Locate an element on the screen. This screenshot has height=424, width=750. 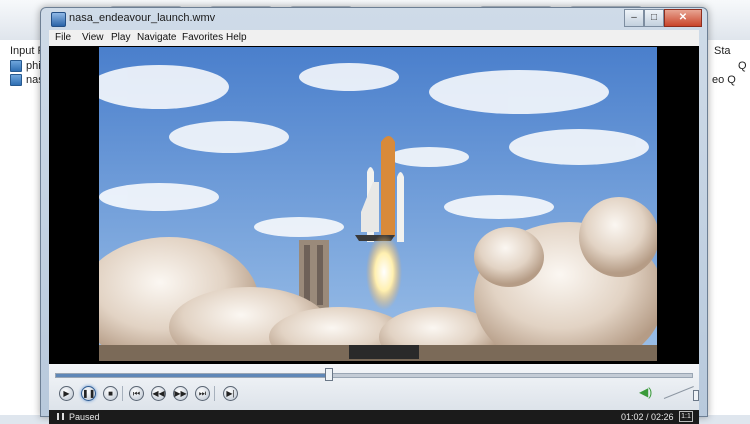
playback-state: Paused is located at coordinates (84, 417).